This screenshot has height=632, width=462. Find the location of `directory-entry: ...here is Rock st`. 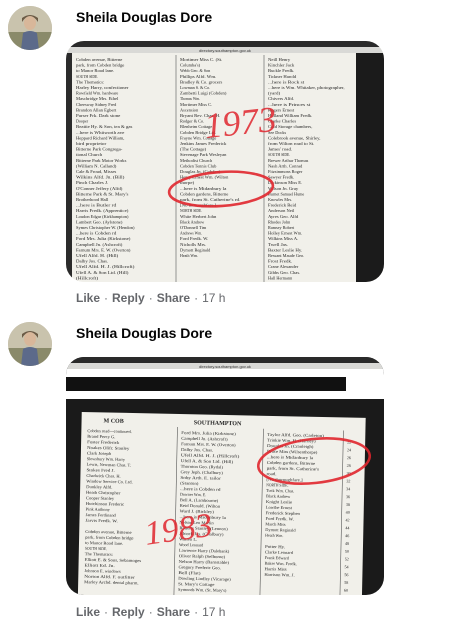

directory-entry: ...here is Rock st is located at coordinates (286, 81).